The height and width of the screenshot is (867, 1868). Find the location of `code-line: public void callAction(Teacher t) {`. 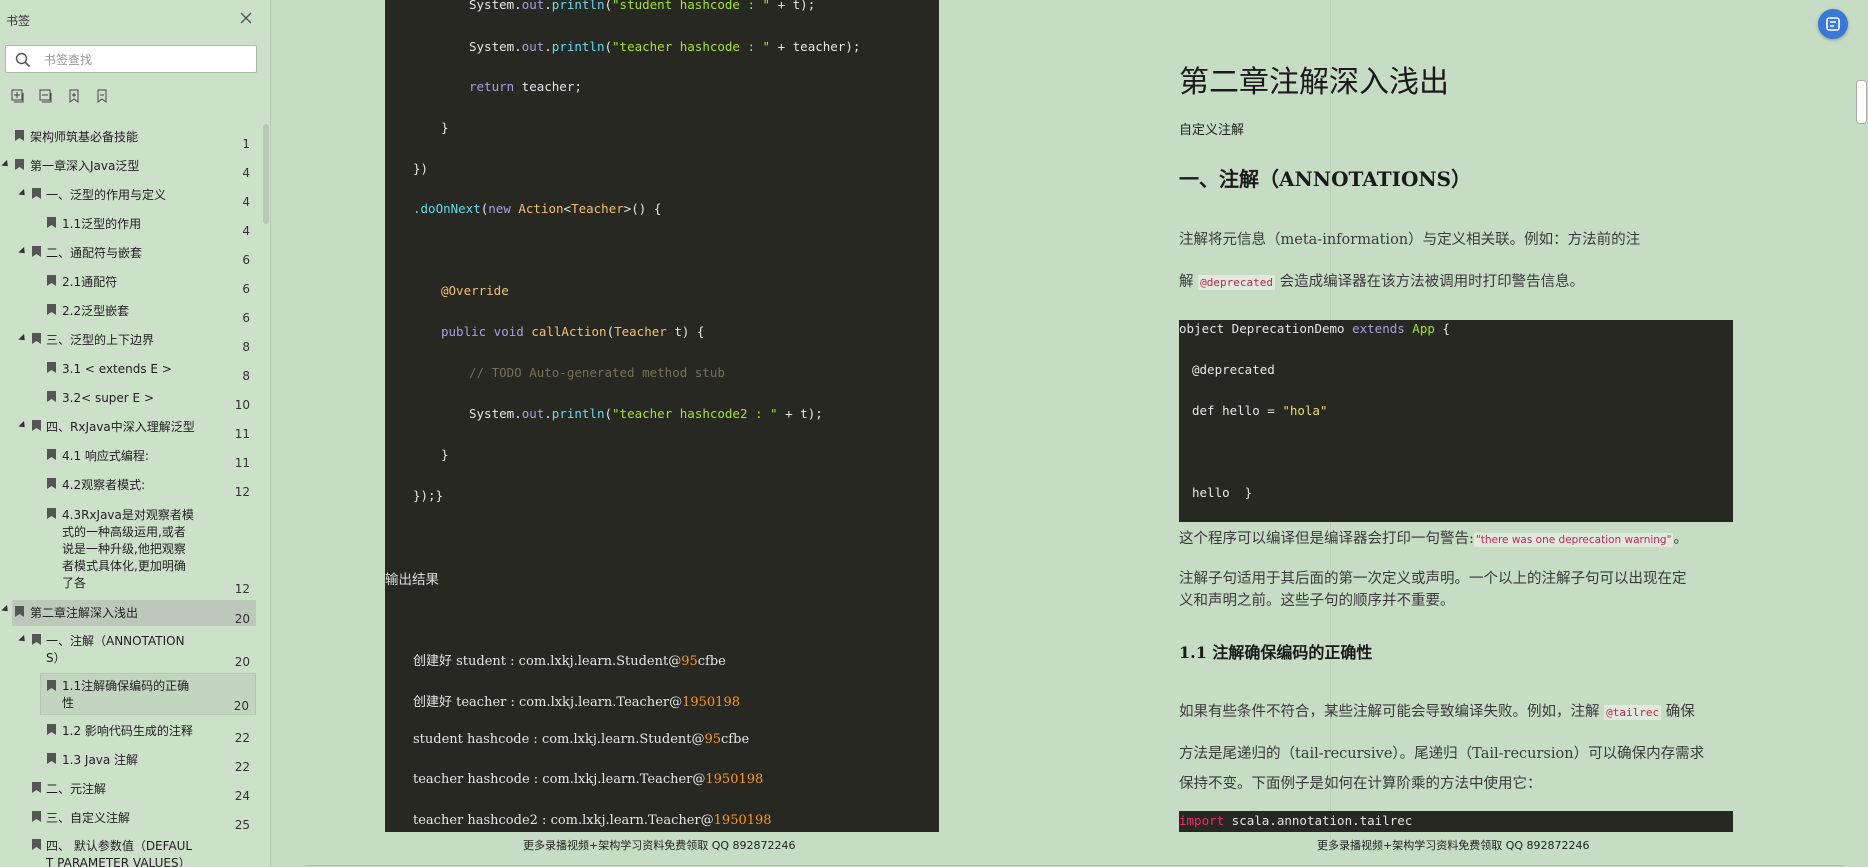

code-line: public void callAction(Teacher t) { is located at coordinates (573, 331).